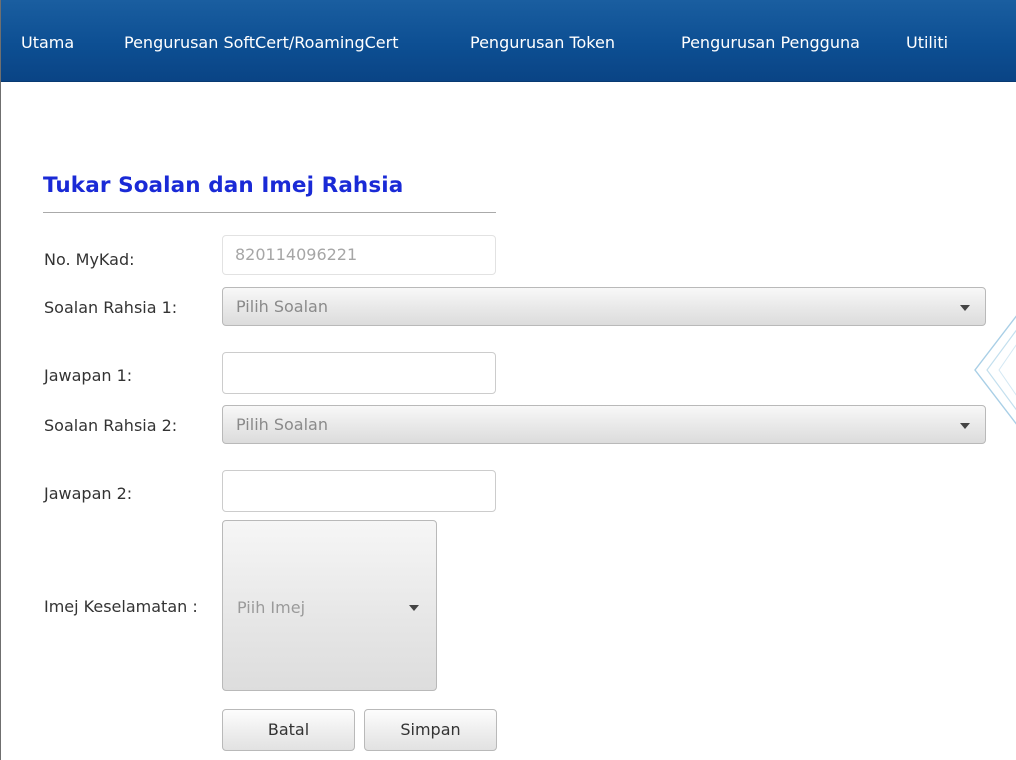 The image size is (1016, 760). What do you see at coordinates (359, 491) in the screenshot?
I see `jawapan-2-input` at bounding box center [359, 491].